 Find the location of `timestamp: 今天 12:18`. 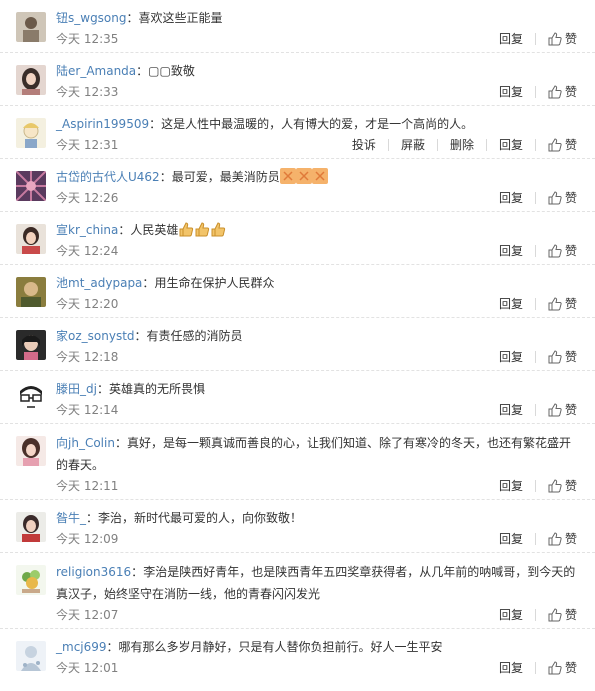

timestamp: 今天 12:18 is located at coordinates (87, 357).